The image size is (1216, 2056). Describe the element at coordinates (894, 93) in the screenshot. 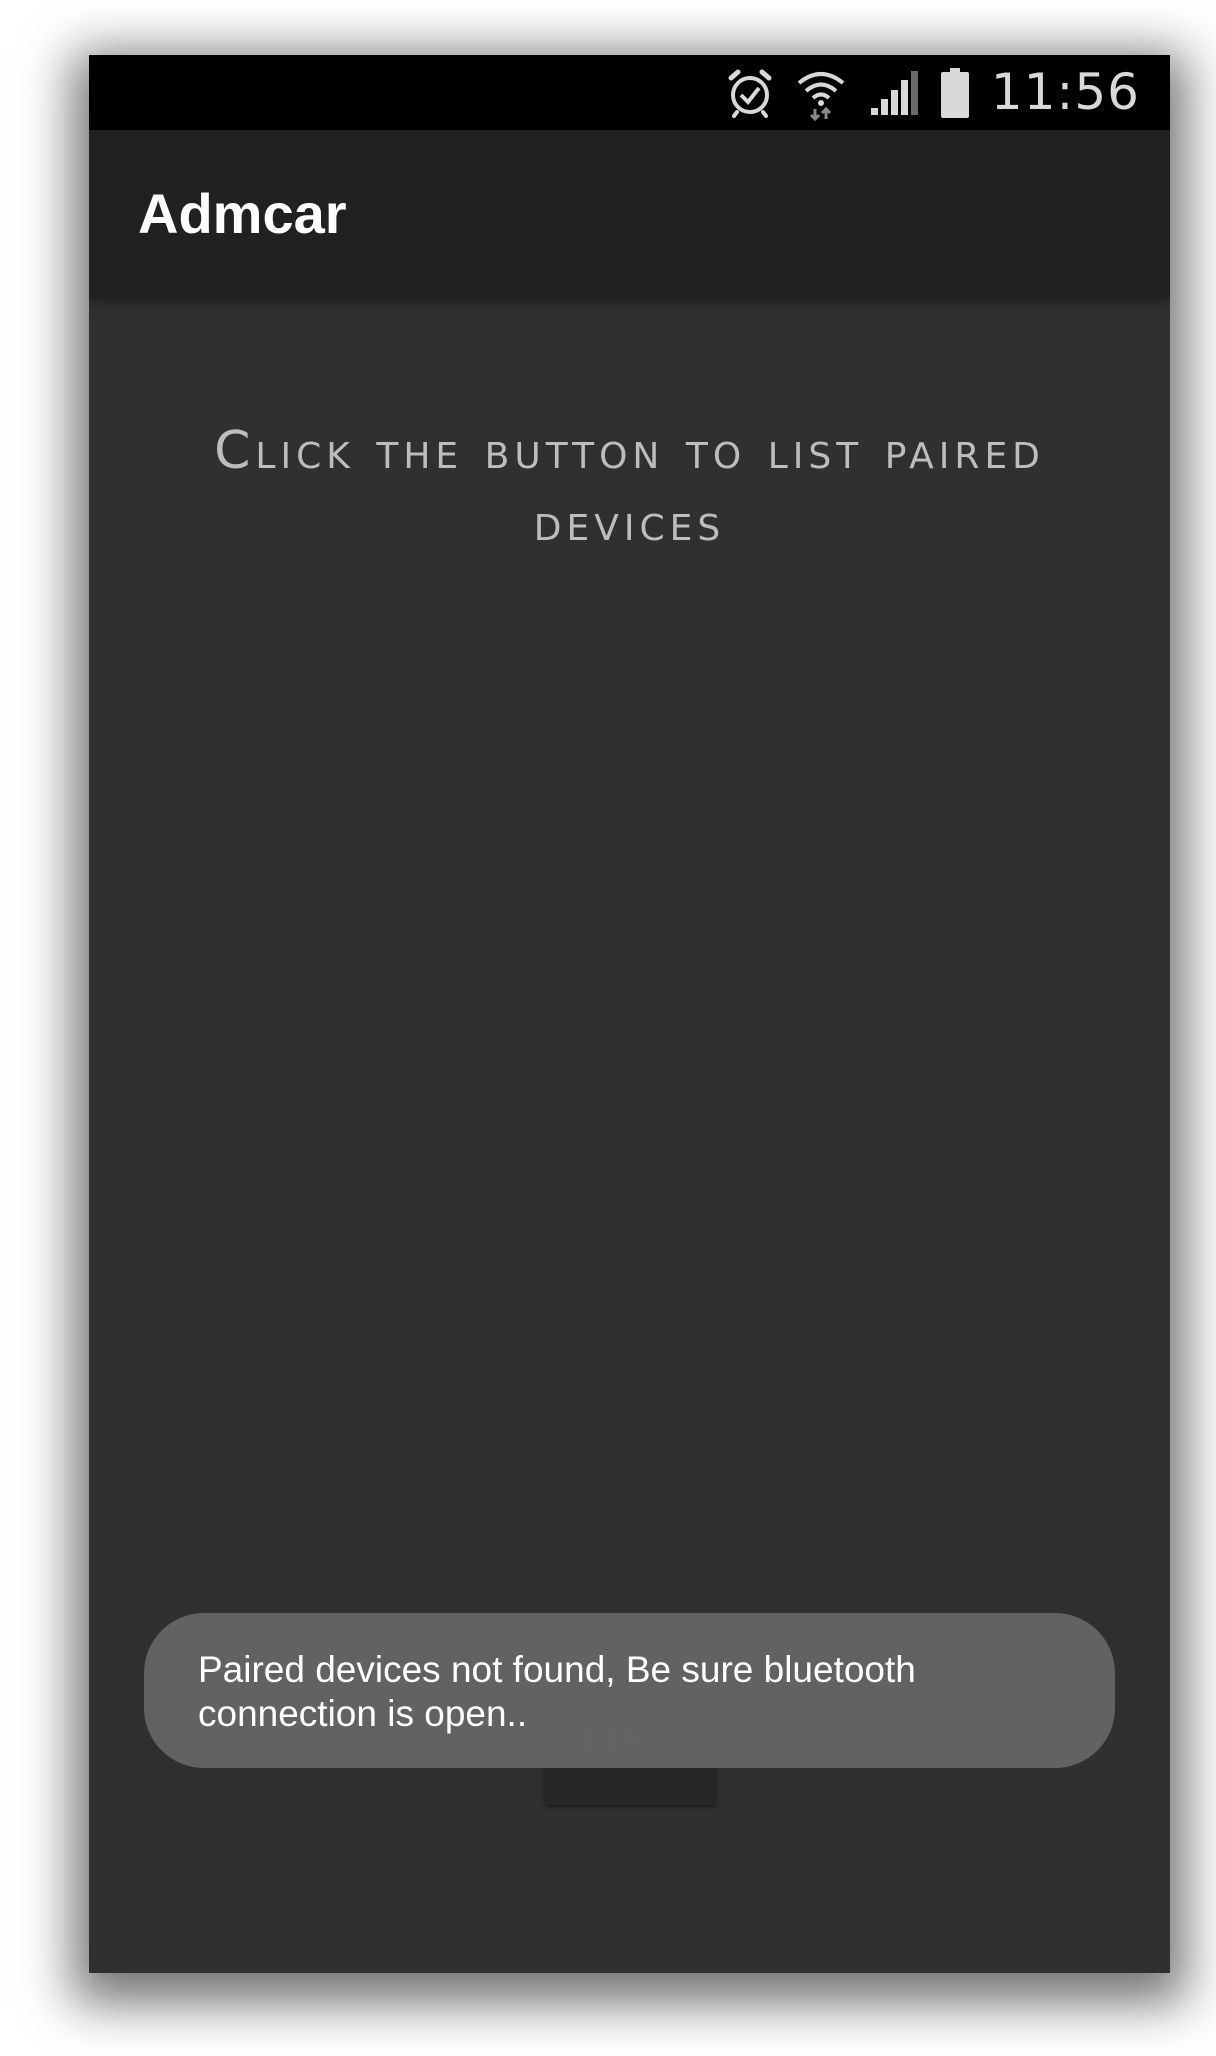

I see `signal-icon` at that location.